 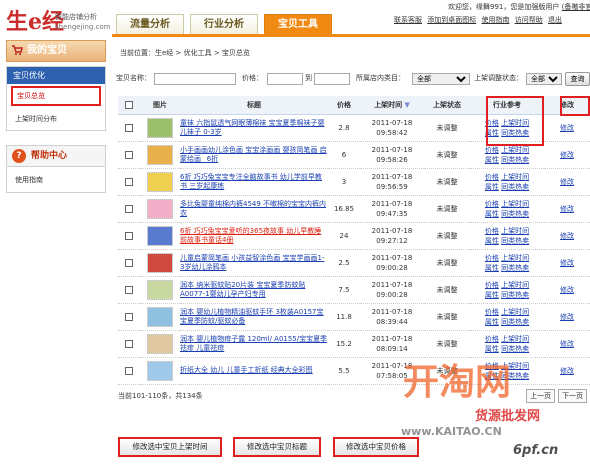 I want to click on logout-link: 退出, so click(x=555, y=20).